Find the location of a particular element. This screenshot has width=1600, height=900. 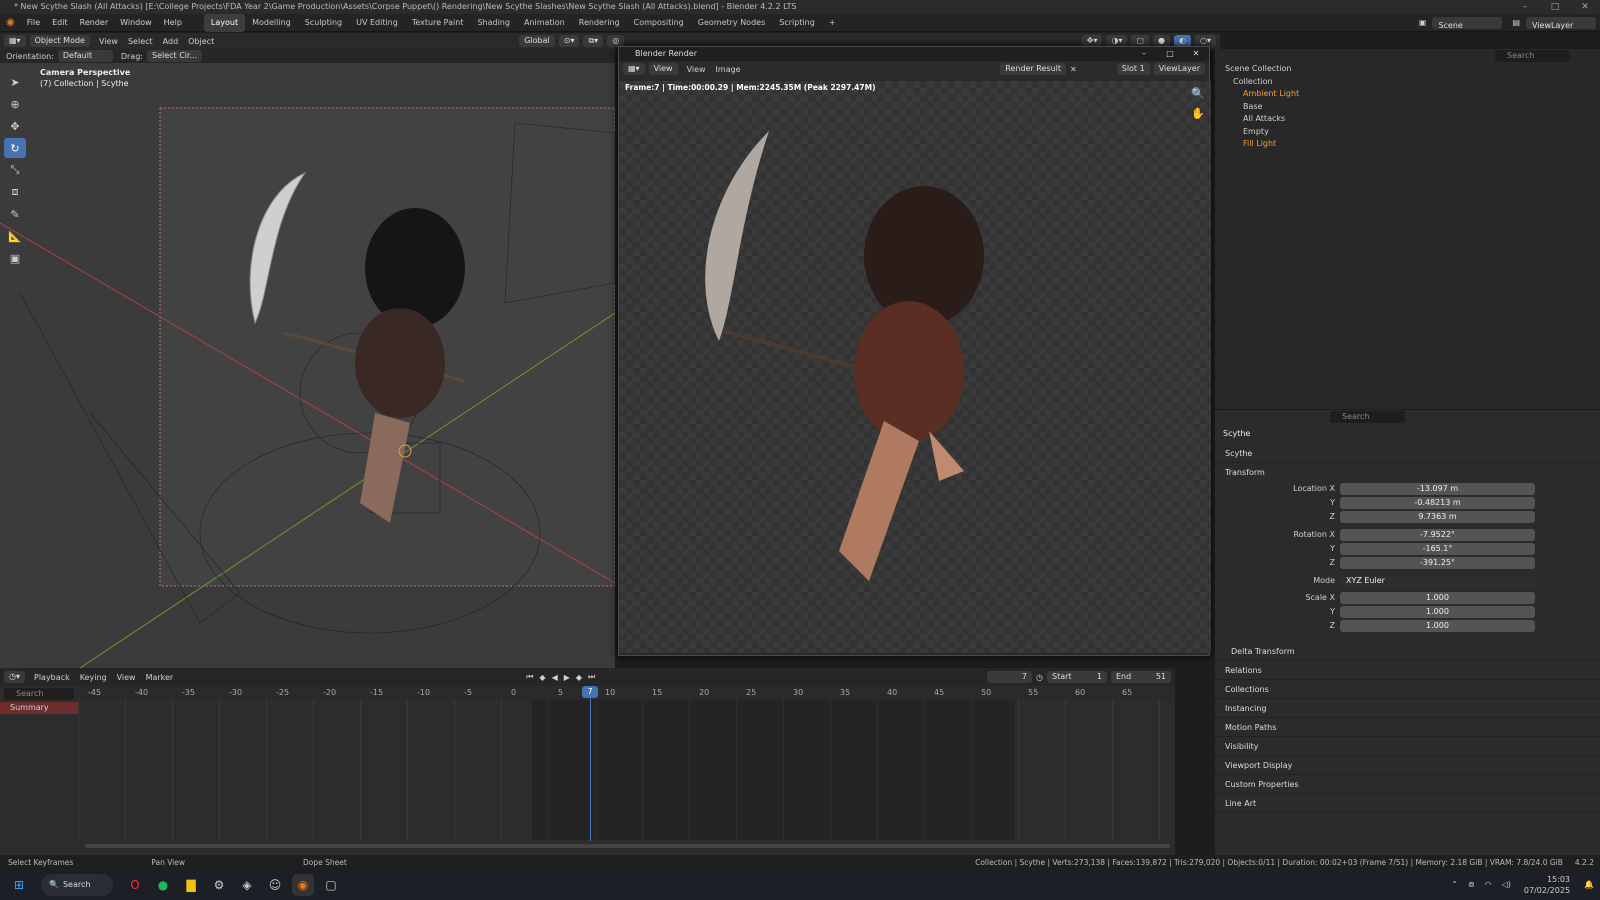

volume-icon: ◁) is located at coordinates (1506, 884).